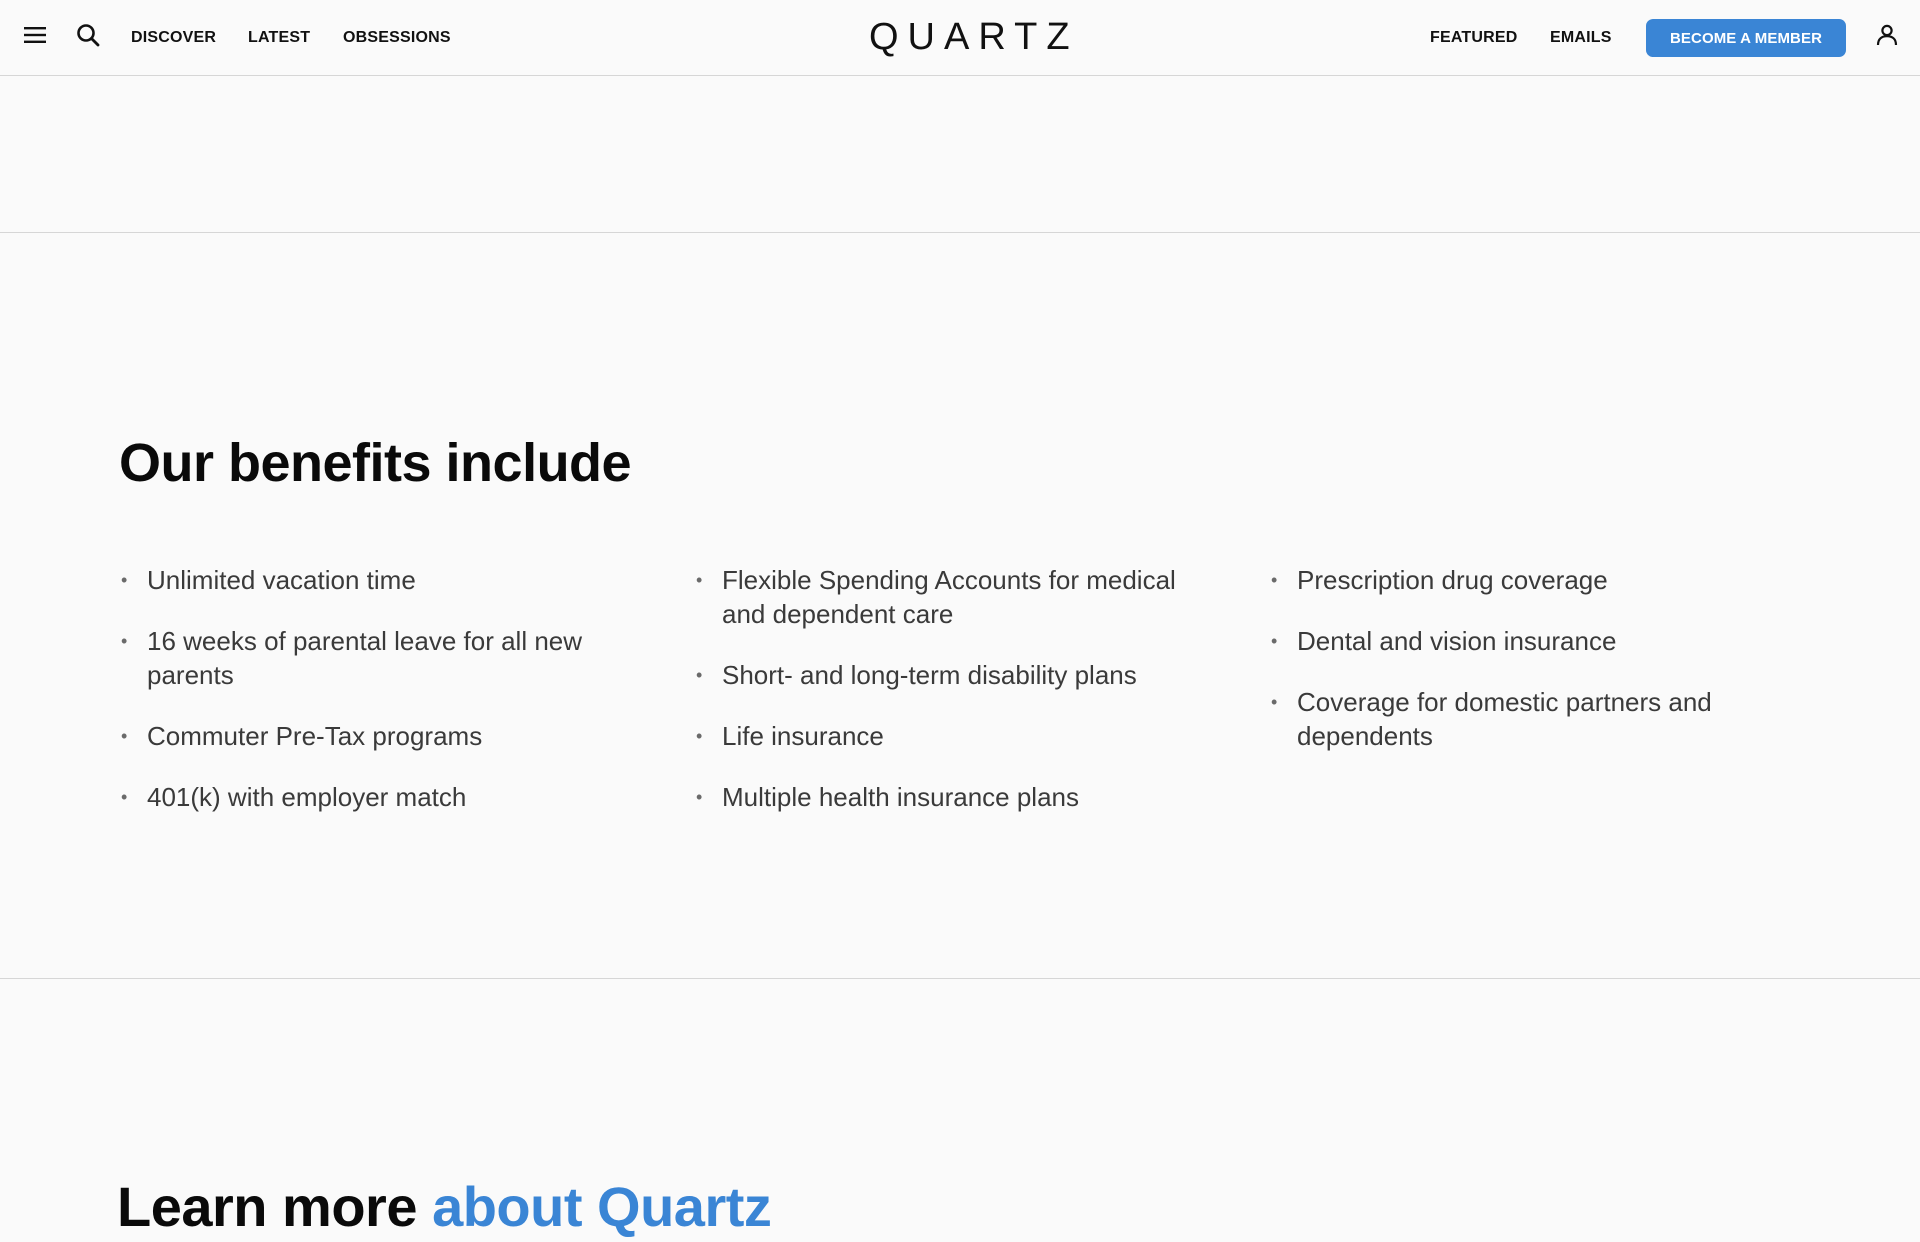 This screenshot has width=1920, height=1242. I want to click on hamburger-menu-icon, so click(35, 37).